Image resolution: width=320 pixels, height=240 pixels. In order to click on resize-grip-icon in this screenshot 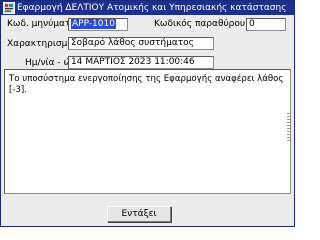, I will do `click(288, 136)`.